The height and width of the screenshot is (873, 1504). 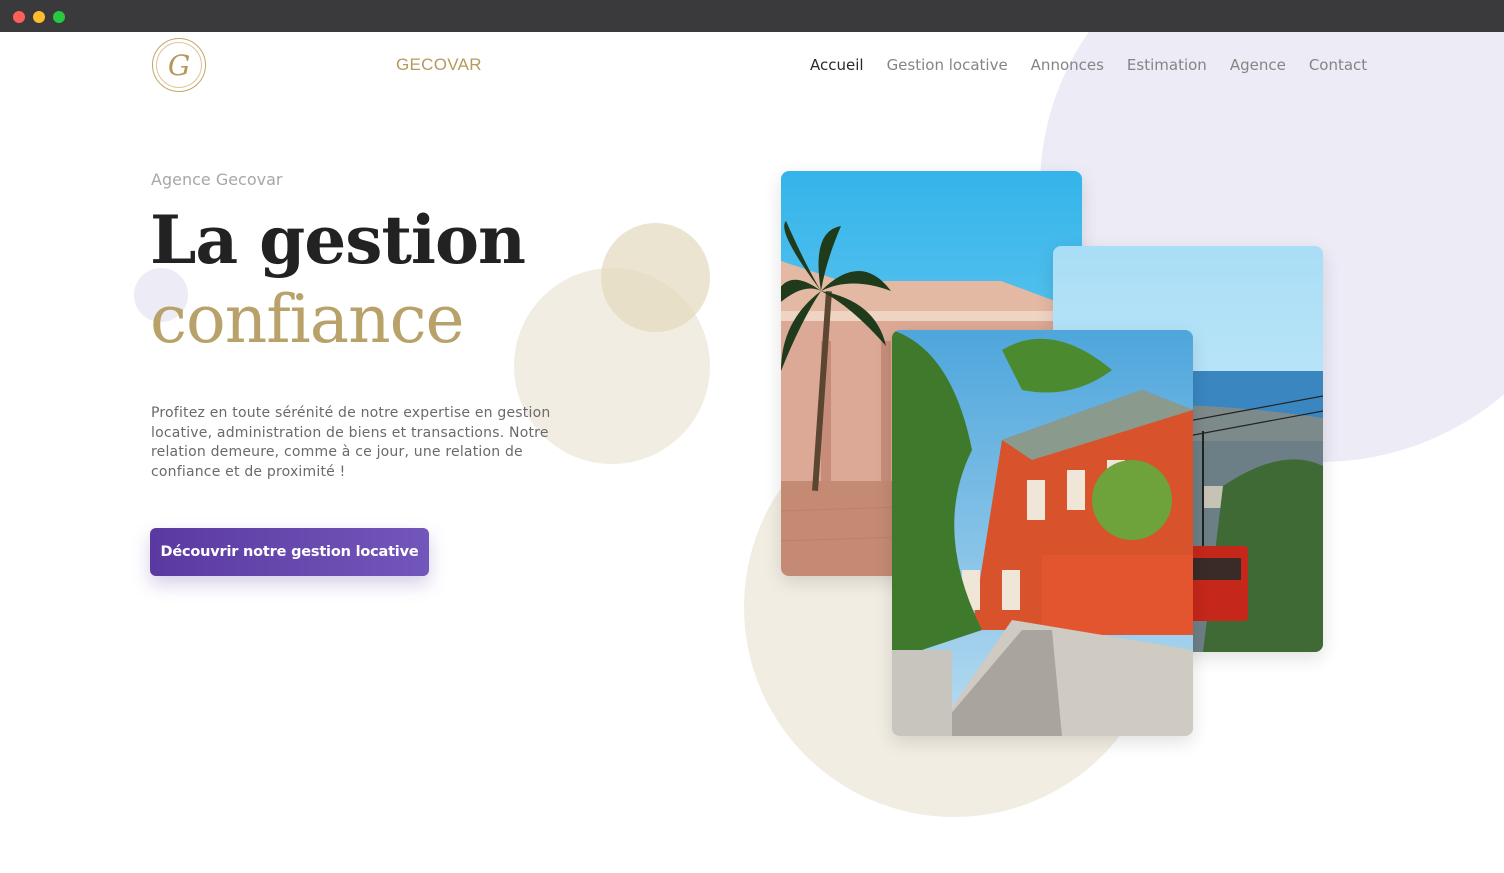 What do you see at coordinates (289, 552) in the screenshot?
I see `discover-management-button: Découvrir notre gestion locative` at bounding box center [289, 552].